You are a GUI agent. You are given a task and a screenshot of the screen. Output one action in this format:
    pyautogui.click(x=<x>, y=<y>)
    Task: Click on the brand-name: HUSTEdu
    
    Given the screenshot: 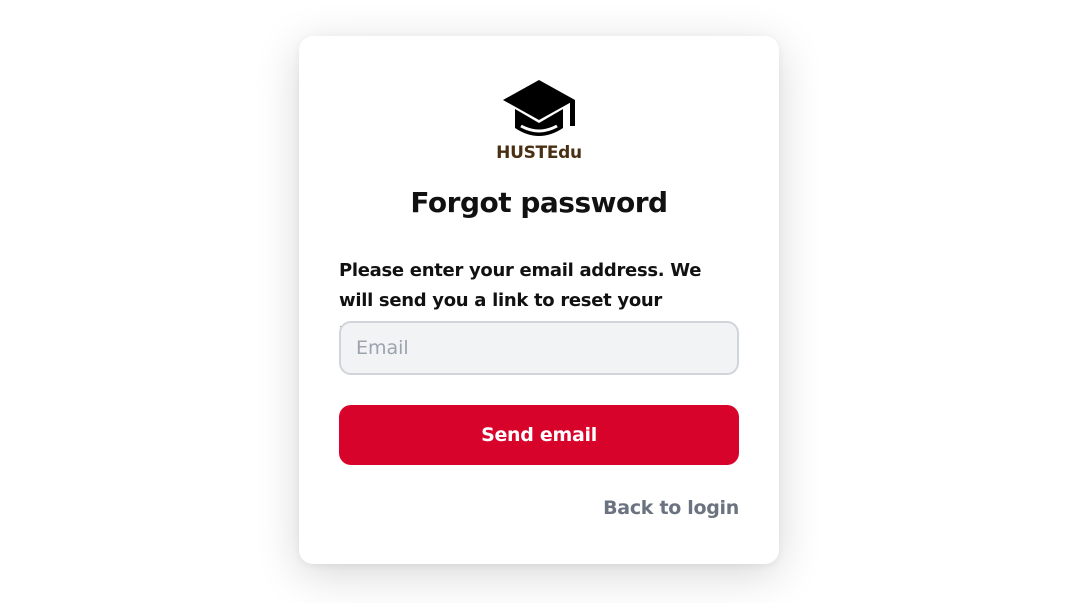 What is the action you would take?
    pyautogui.click(x=539, y=153)
    